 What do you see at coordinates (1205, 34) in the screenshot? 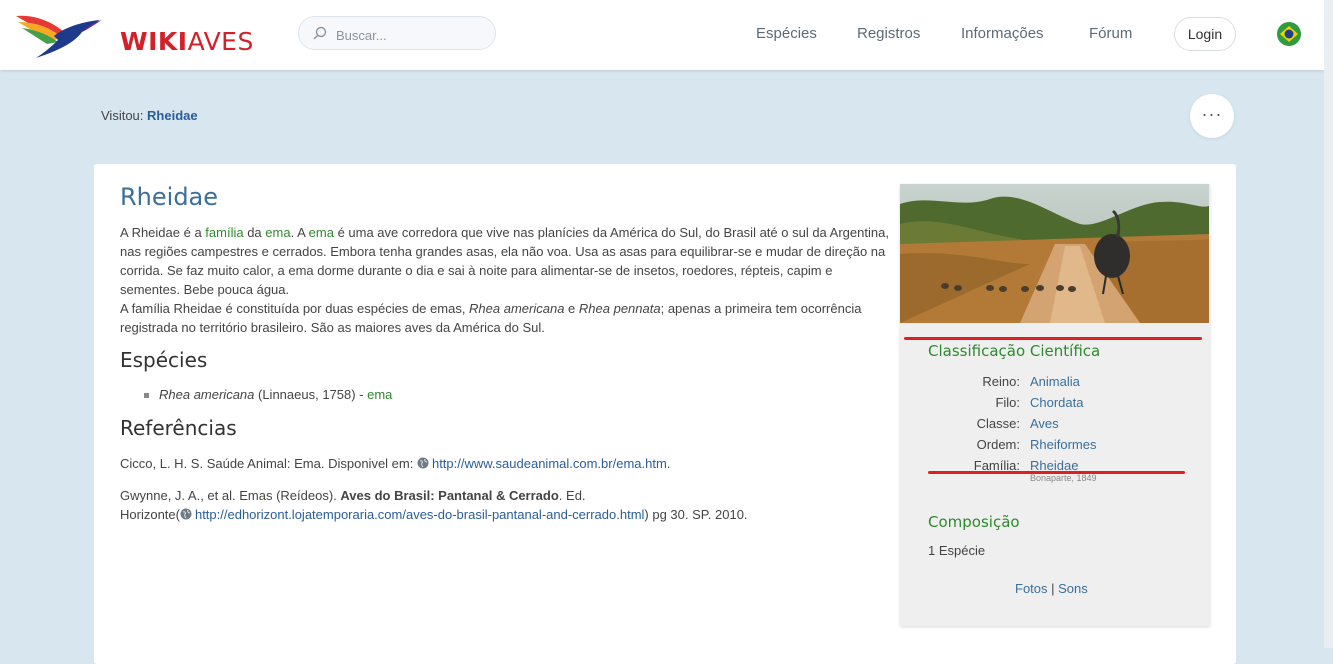
I see `login-button: Login` at bounding box center [1205, 34].